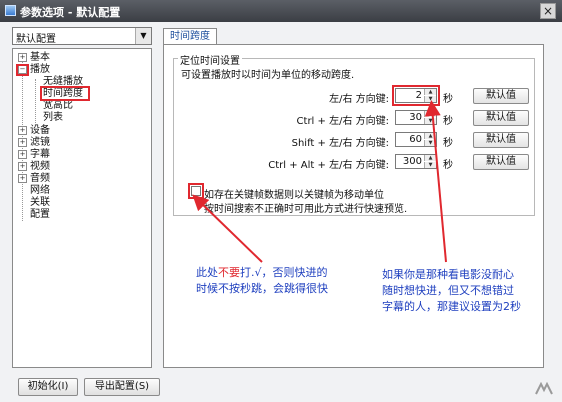 This screenshot has width=562, height=402. I want to click on export-button: 导出配置(S), so click(122, 387).